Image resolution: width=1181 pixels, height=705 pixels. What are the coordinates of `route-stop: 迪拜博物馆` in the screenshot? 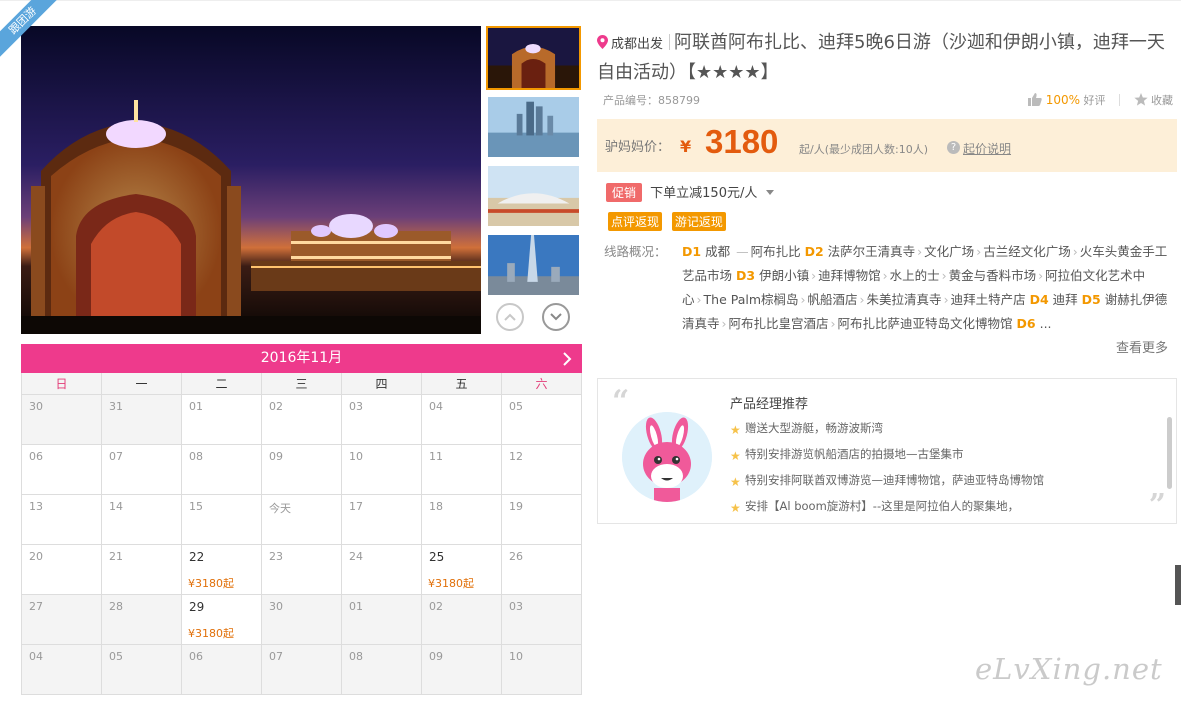 It's located at (849, 275).